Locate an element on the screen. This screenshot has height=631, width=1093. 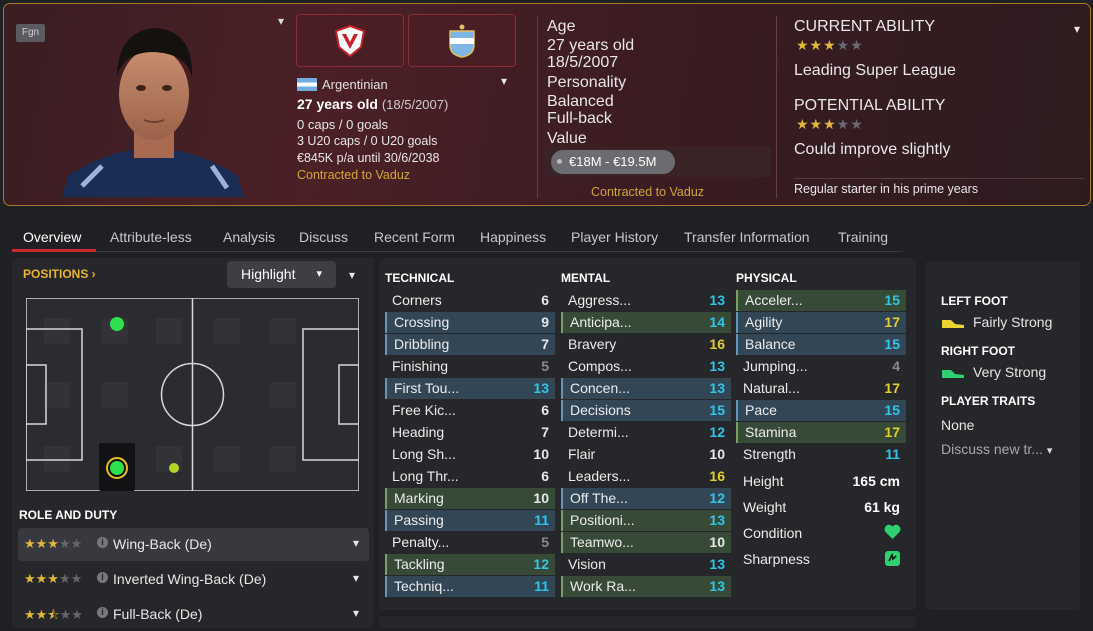
attribute-row: Bravery 16 is located at coordinates (646, 344).